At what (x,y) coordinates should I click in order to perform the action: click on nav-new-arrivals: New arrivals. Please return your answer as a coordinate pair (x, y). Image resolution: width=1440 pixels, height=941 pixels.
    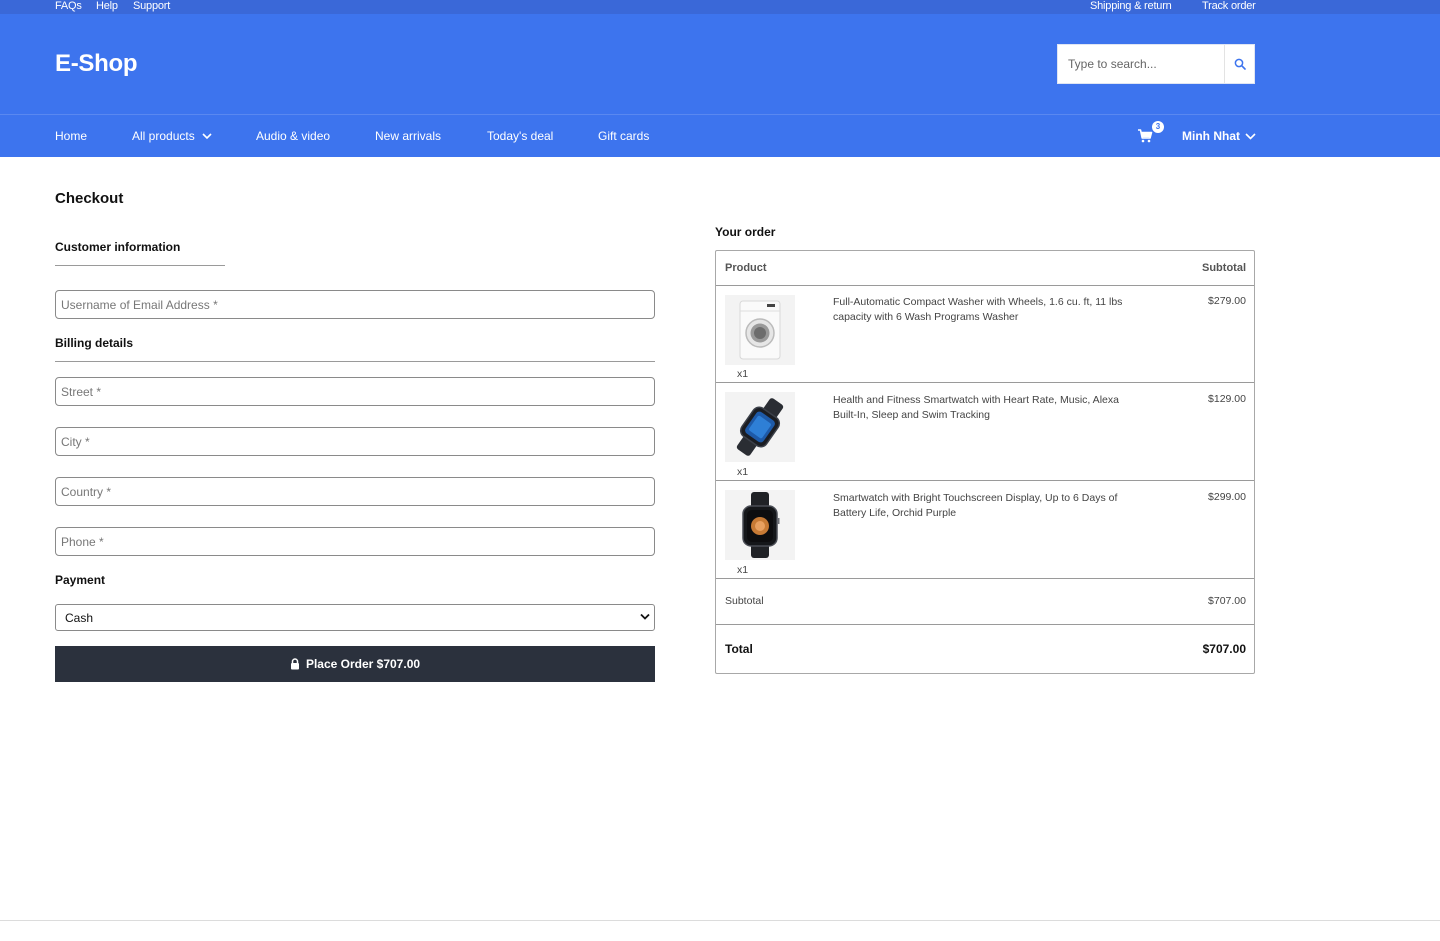
    Looking at the image, I should click on (408, 136).